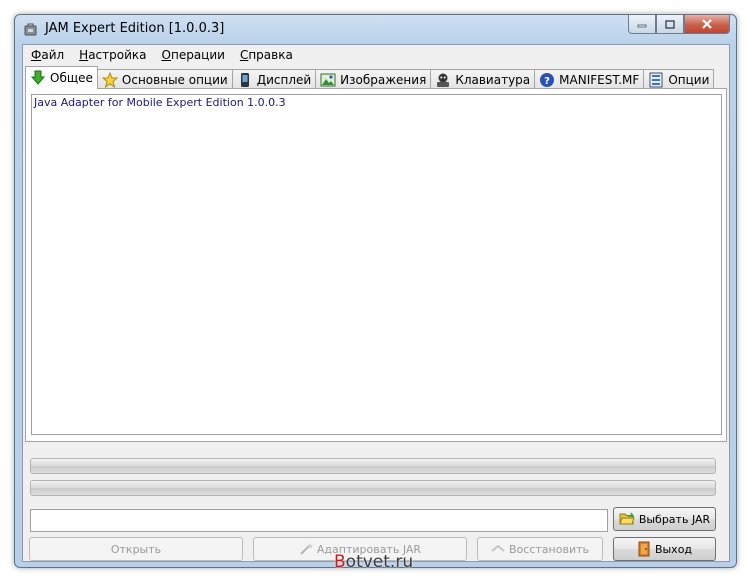 Image resolution: width=750 pixels, height=579 pixels. Describe the element at coordinates (340, 562) in the screenshot. I see `watermark-first-letter: B` at that location.